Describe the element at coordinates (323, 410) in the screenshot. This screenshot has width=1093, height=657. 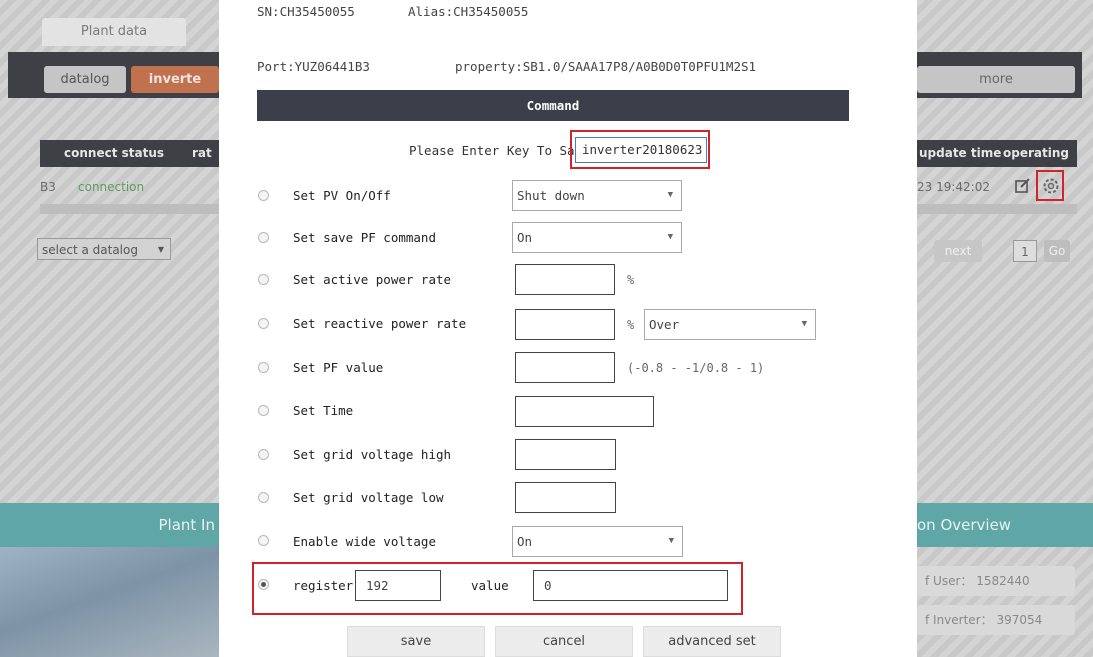
I see `set-time-label: Set Time` at that location.